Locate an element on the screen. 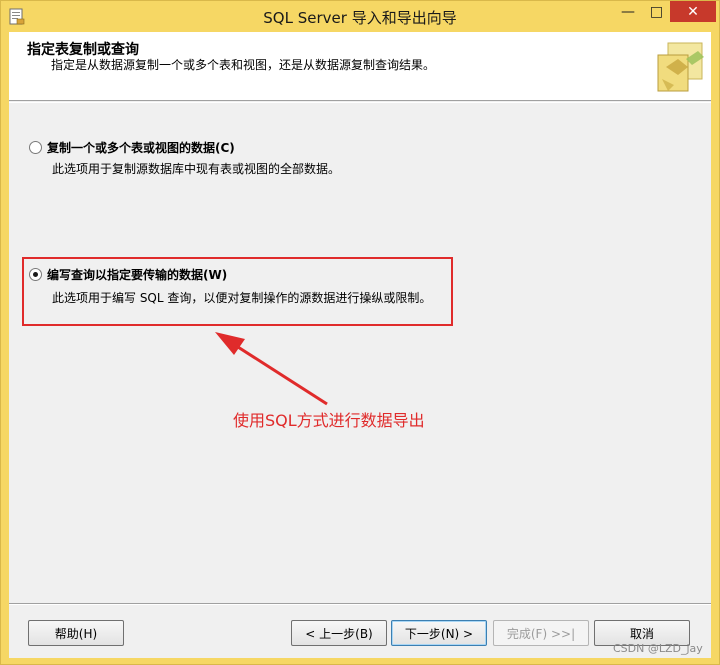 The image size is (720, 665). maximize-icon: □ is located at coordinates (656, 11).